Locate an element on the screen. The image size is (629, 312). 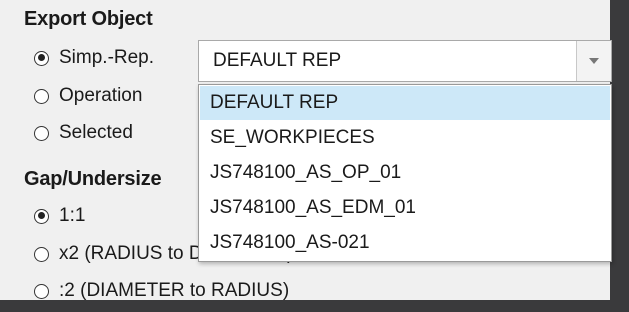
combobox-value: DEFAULT REP is located at coordinates (277, 60).